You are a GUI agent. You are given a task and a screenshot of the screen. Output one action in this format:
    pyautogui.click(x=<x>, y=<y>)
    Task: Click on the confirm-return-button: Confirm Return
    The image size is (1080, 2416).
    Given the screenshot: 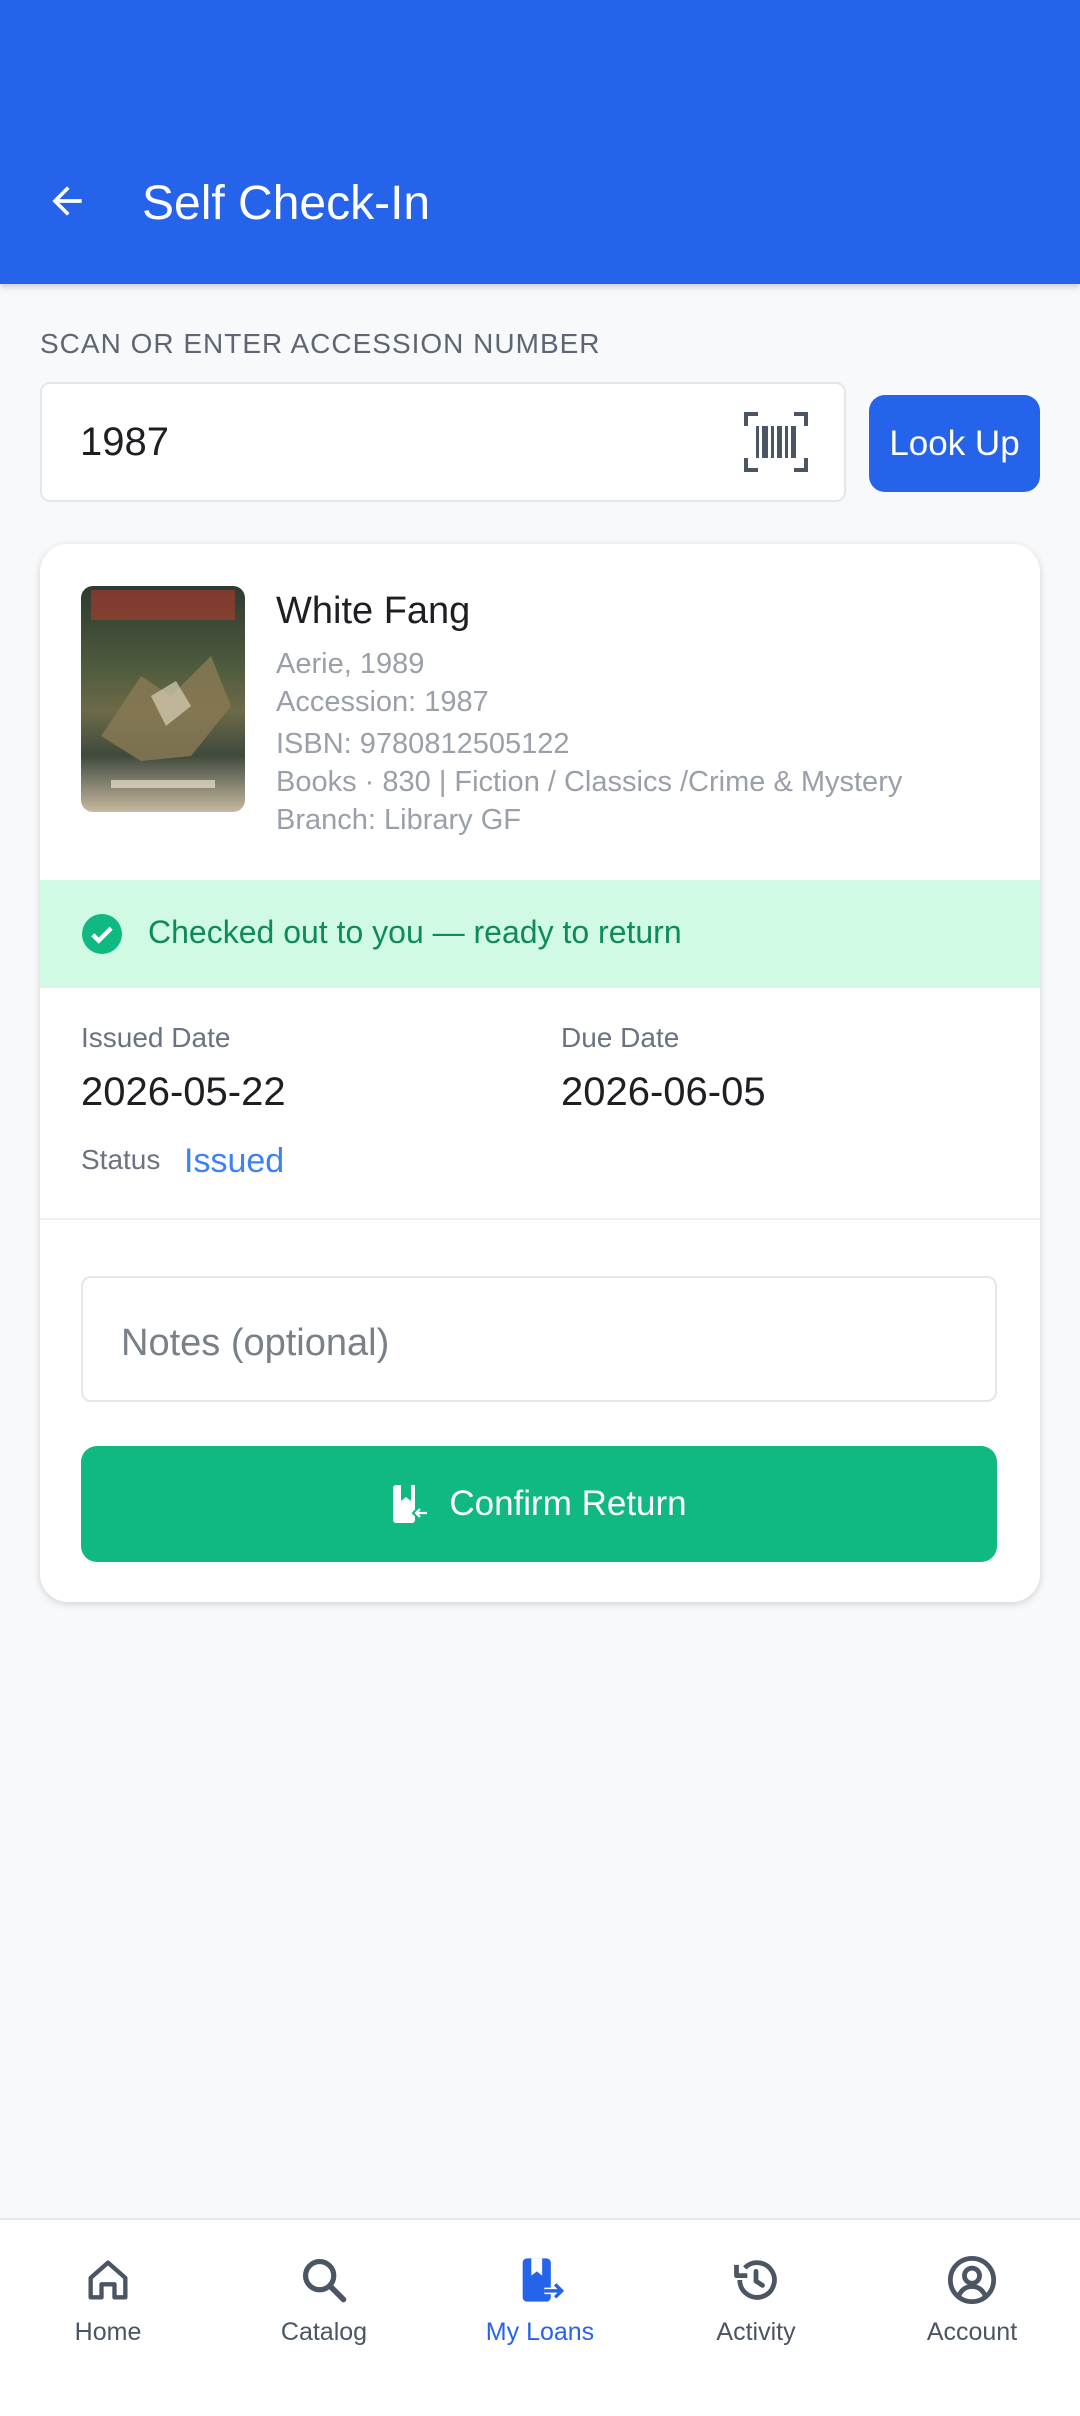 What is the action you would take?
    pyautogui.click(x=539, y=1504)
    